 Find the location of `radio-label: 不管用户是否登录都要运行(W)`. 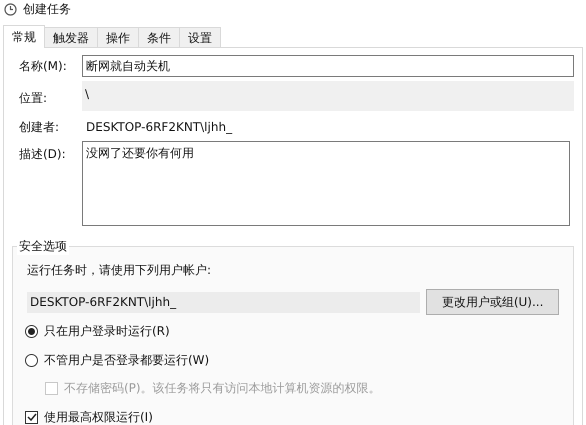

radio-label: 不管用户是否登录都要运行(W) is located at coordinates (127, 360).